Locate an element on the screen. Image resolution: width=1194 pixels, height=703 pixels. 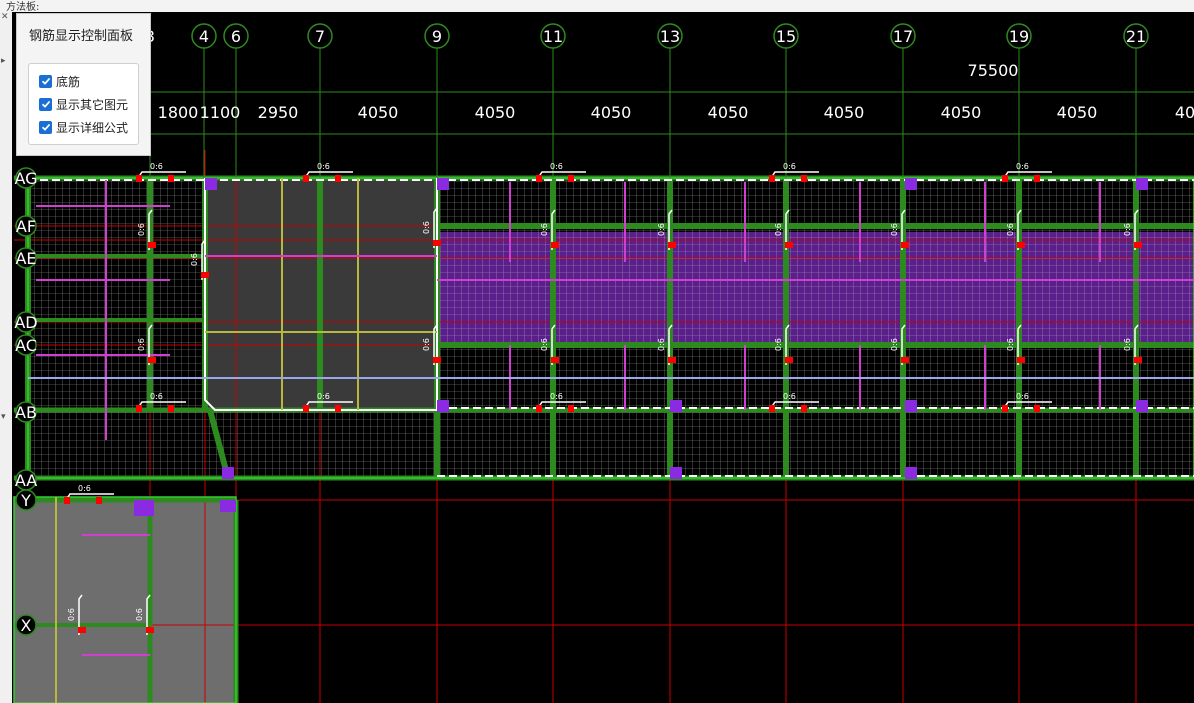
row-axis-label: AF is located at coordinates (26, 226).